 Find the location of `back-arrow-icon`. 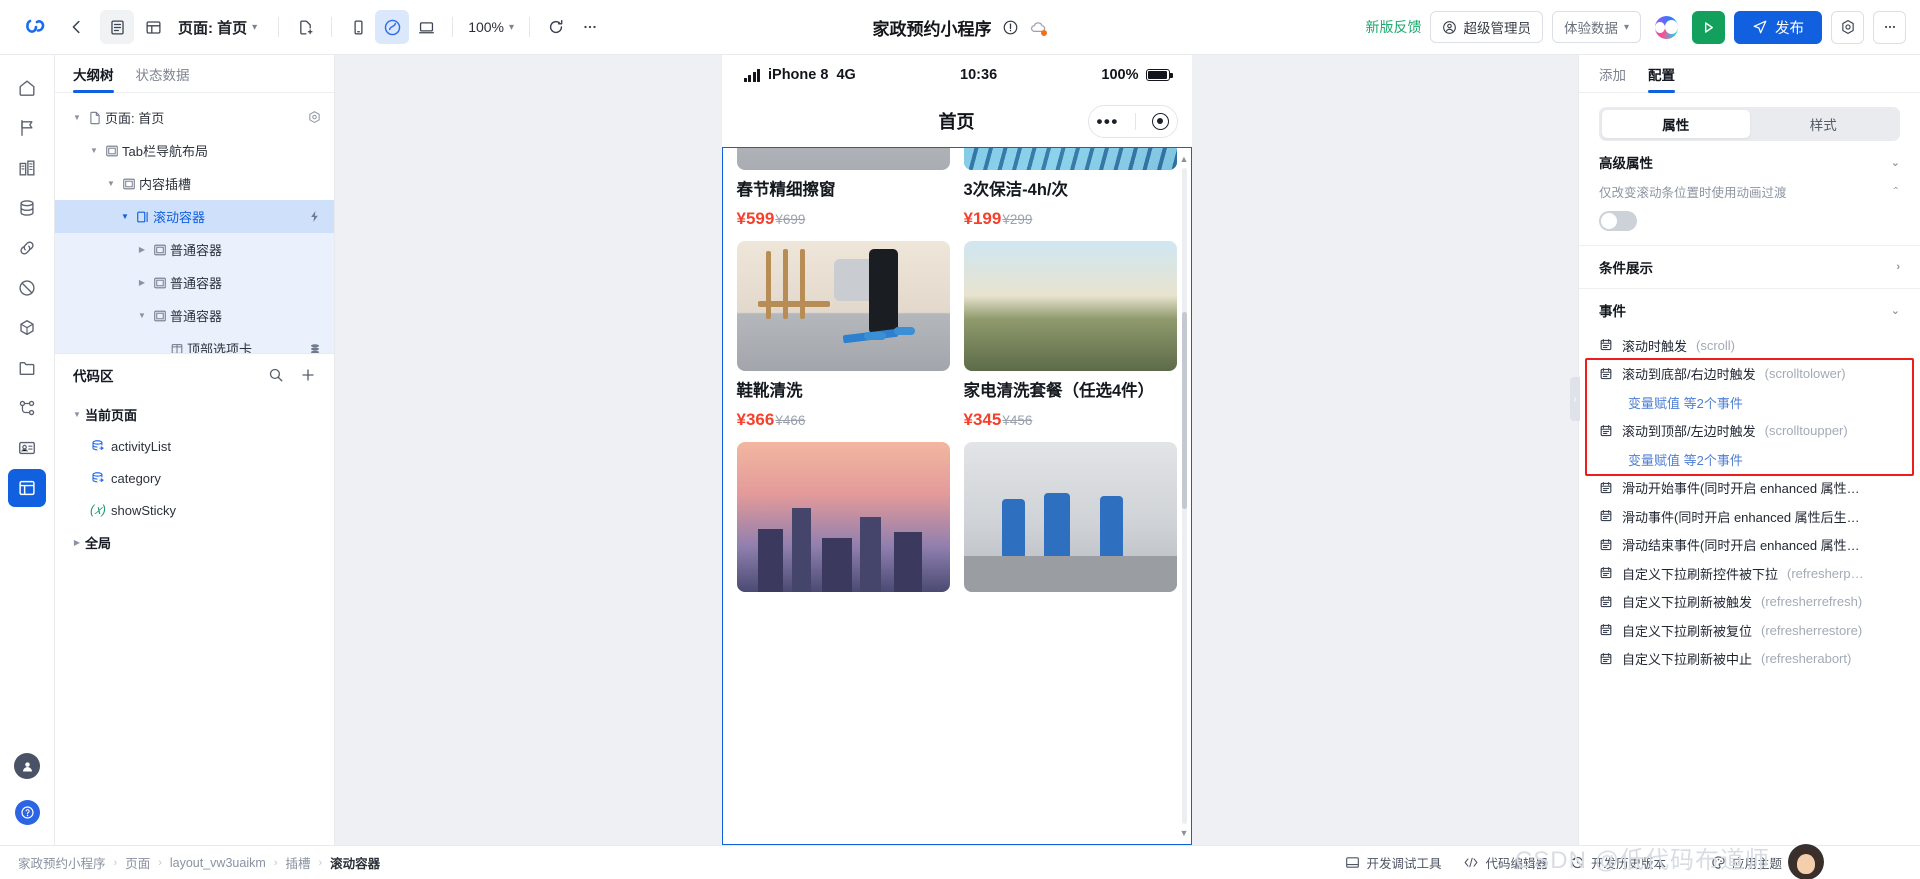

back-arrow-icon is located at coordinates (77, 27).